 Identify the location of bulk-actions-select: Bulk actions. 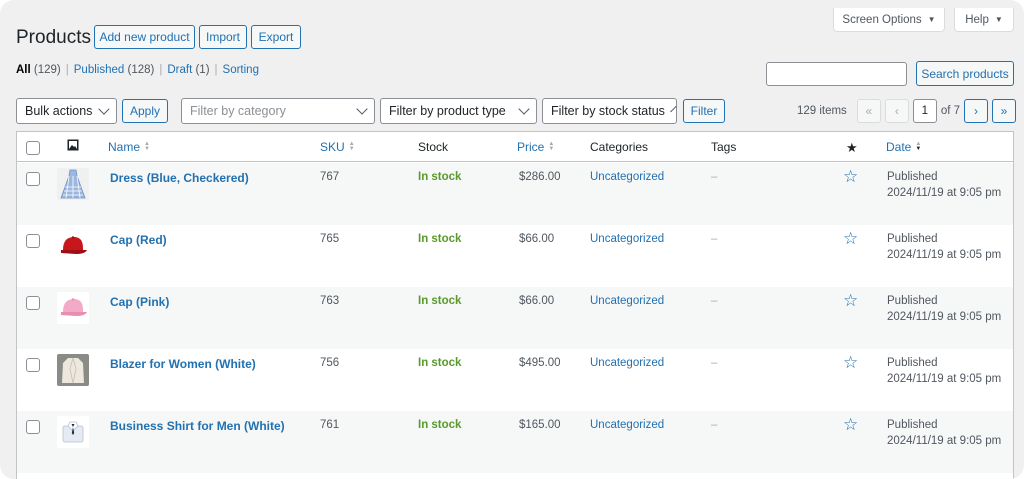
(66, 111).